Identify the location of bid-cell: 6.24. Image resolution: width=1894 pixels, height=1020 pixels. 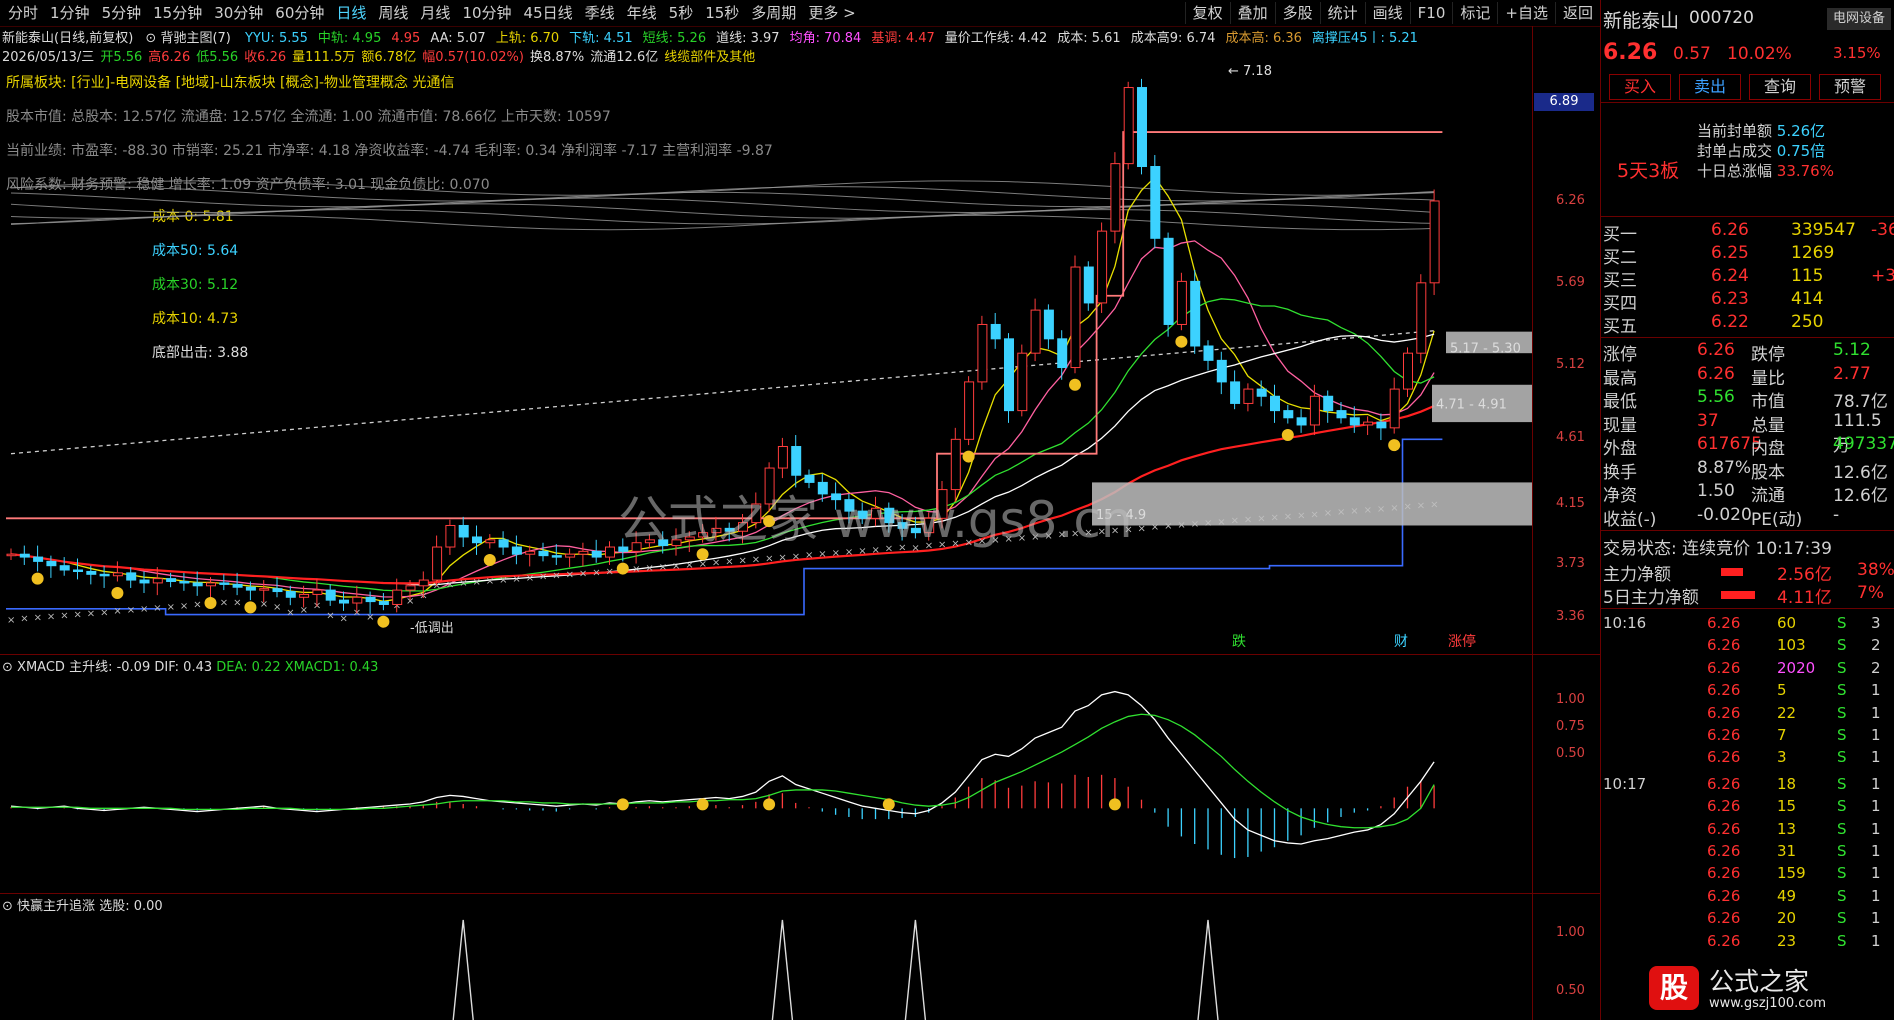
(1730, 276).